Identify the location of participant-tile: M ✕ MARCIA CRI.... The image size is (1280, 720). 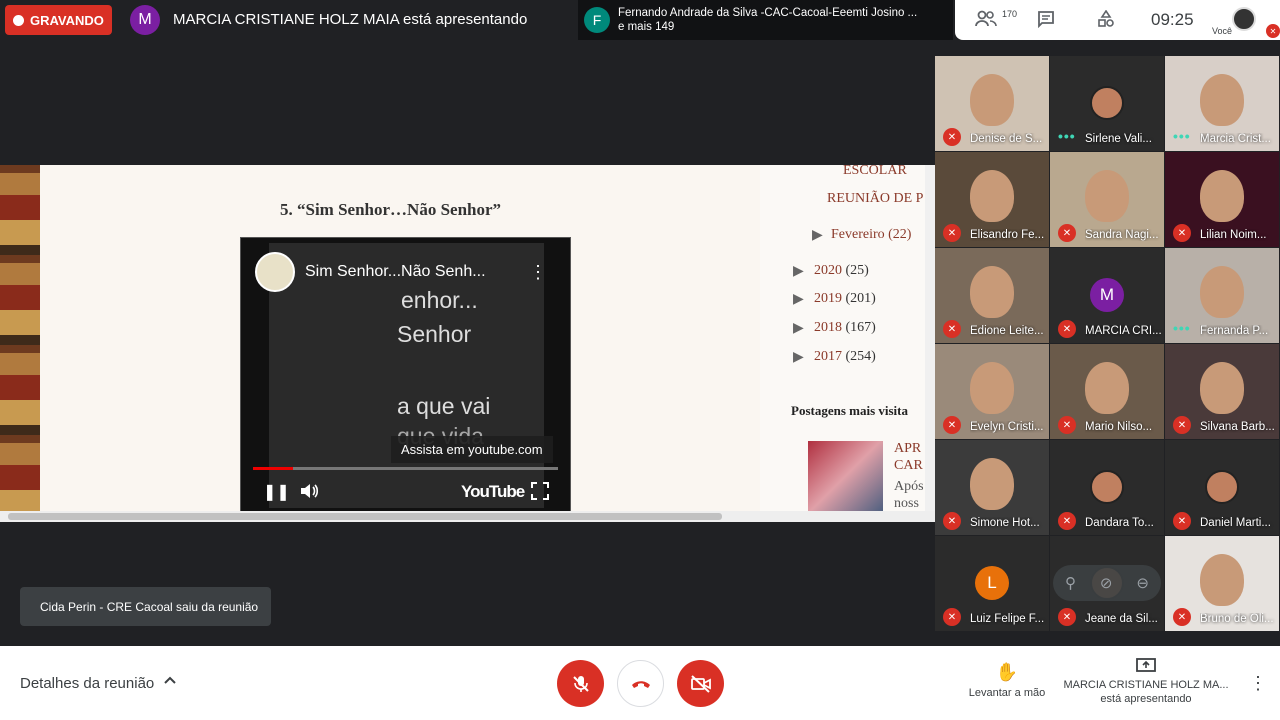
(1107, 295).